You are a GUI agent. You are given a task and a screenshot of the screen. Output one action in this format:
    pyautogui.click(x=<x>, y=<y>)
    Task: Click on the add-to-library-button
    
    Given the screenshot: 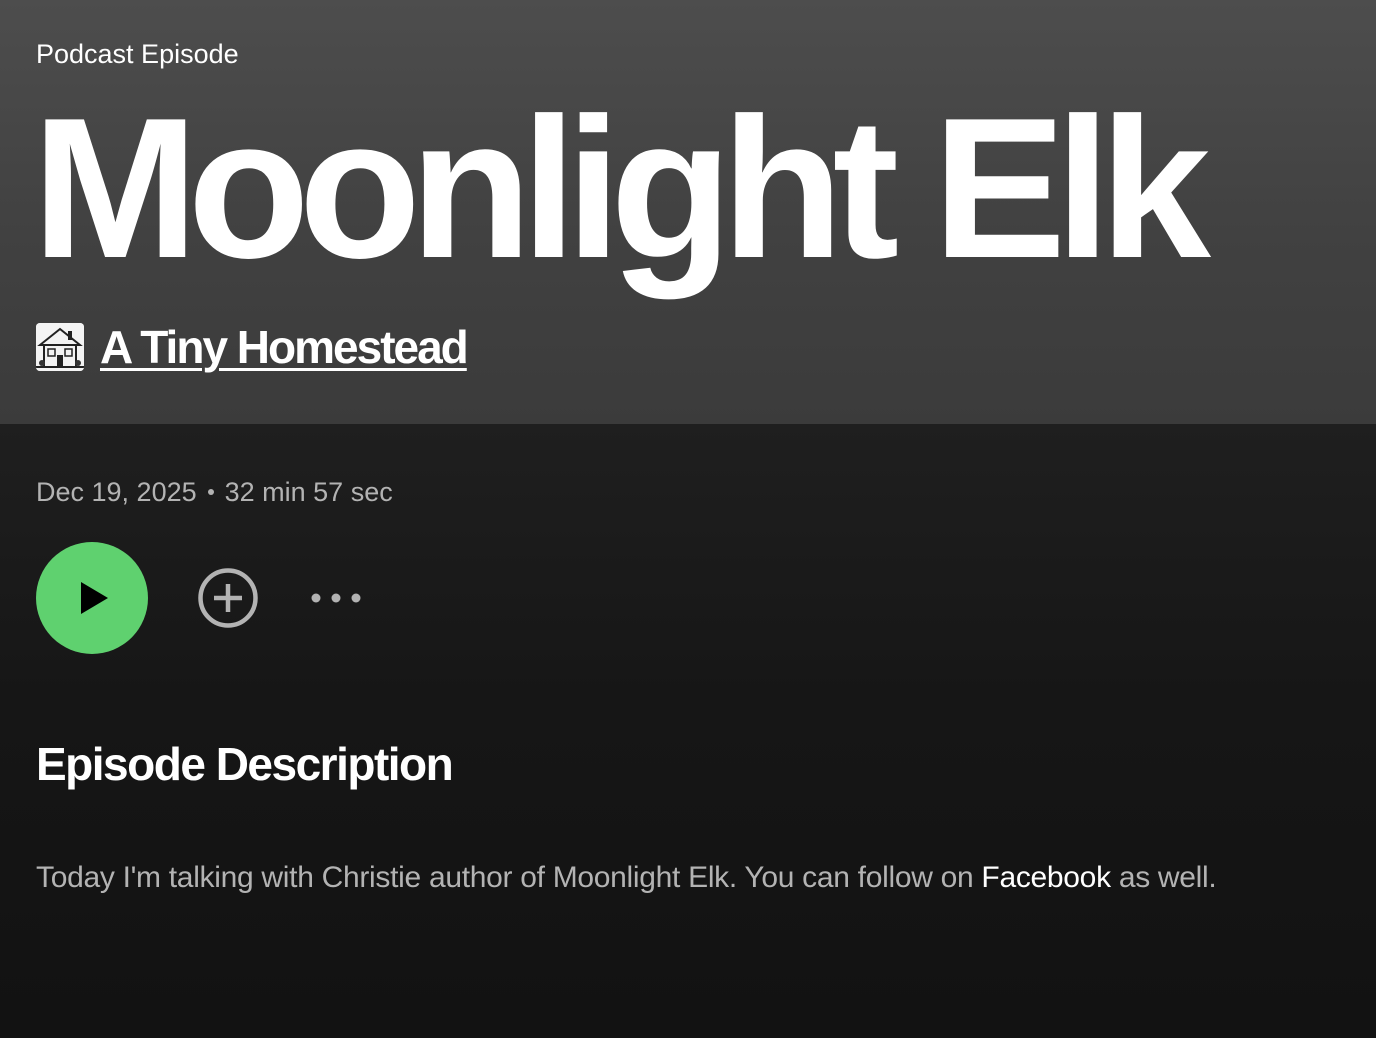 What is the action you would take?
    pyautogui.click(x=228, y=598)
    